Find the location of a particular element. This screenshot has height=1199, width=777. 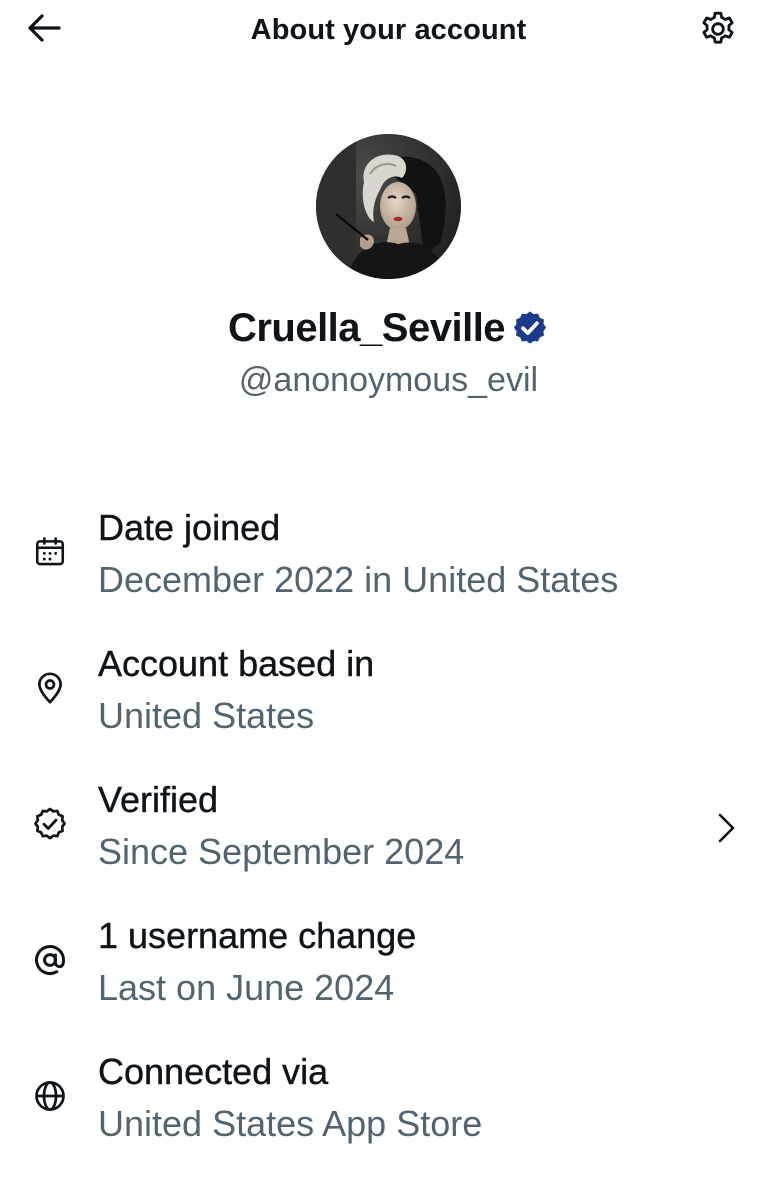

info-title: 1 username change is located at coordinates (257, 935).